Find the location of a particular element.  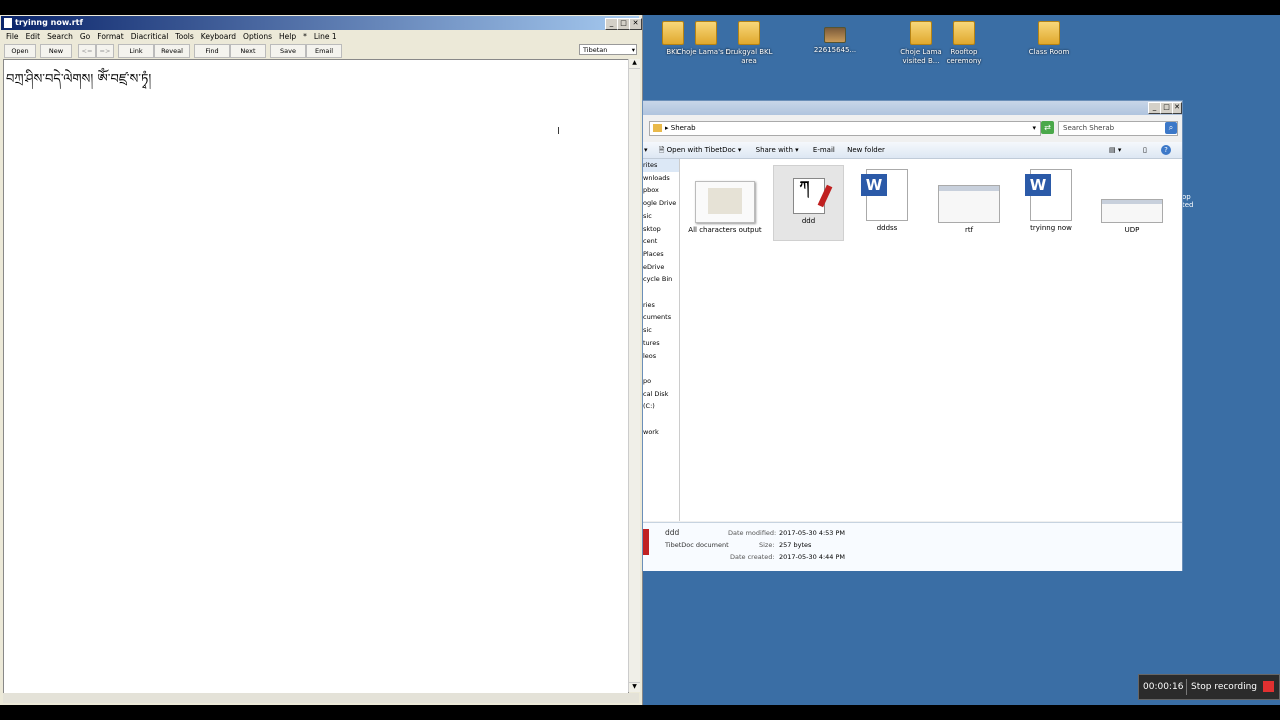

scroll-down-arrow-icon: ▼ is located at coordinates (634, 687).